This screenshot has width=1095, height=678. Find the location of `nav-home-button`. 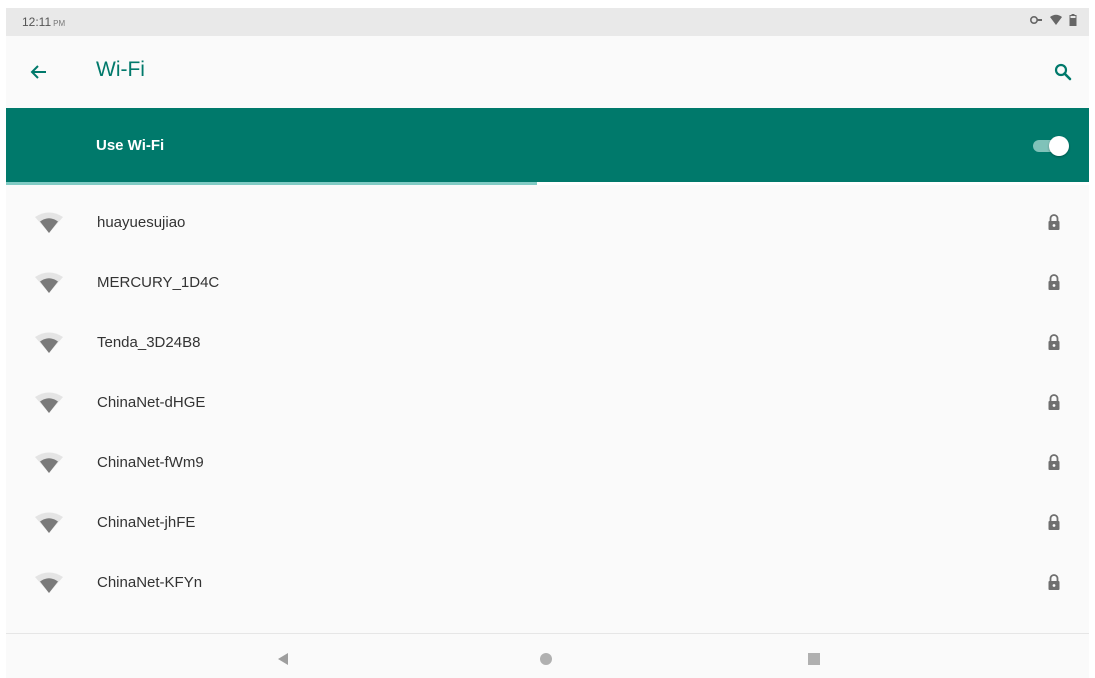

nav-home-button is located at coordinates (546, 659).